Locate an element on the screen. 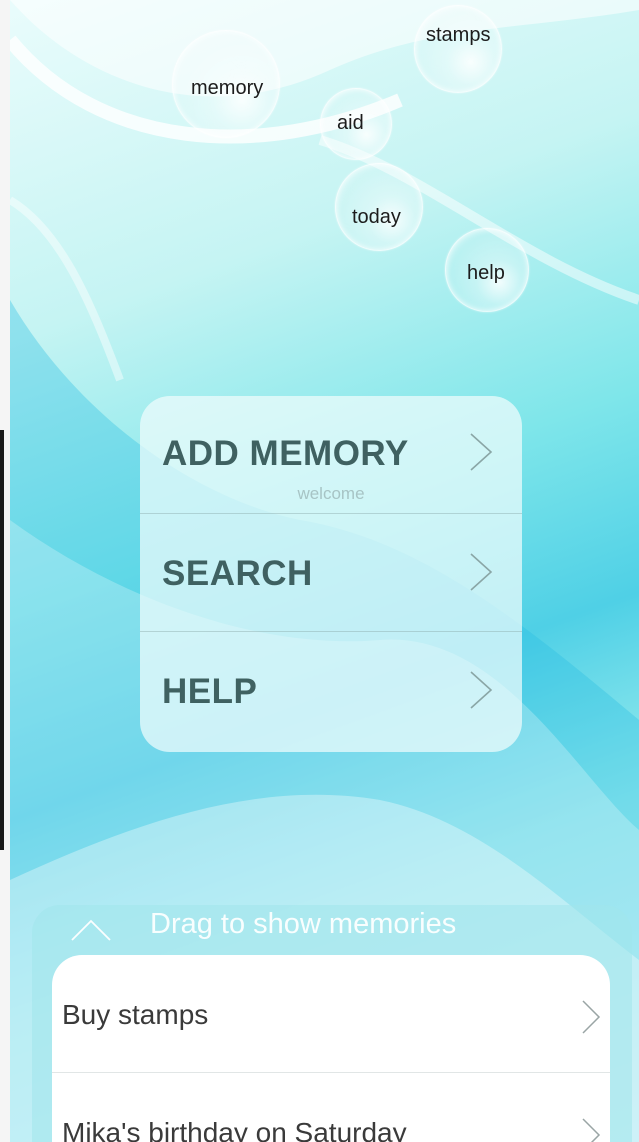 This screenshot has height=1142, width=639. menu-item-add-memory: ADD MEMORY welcome is located at coordinates (331, 455).